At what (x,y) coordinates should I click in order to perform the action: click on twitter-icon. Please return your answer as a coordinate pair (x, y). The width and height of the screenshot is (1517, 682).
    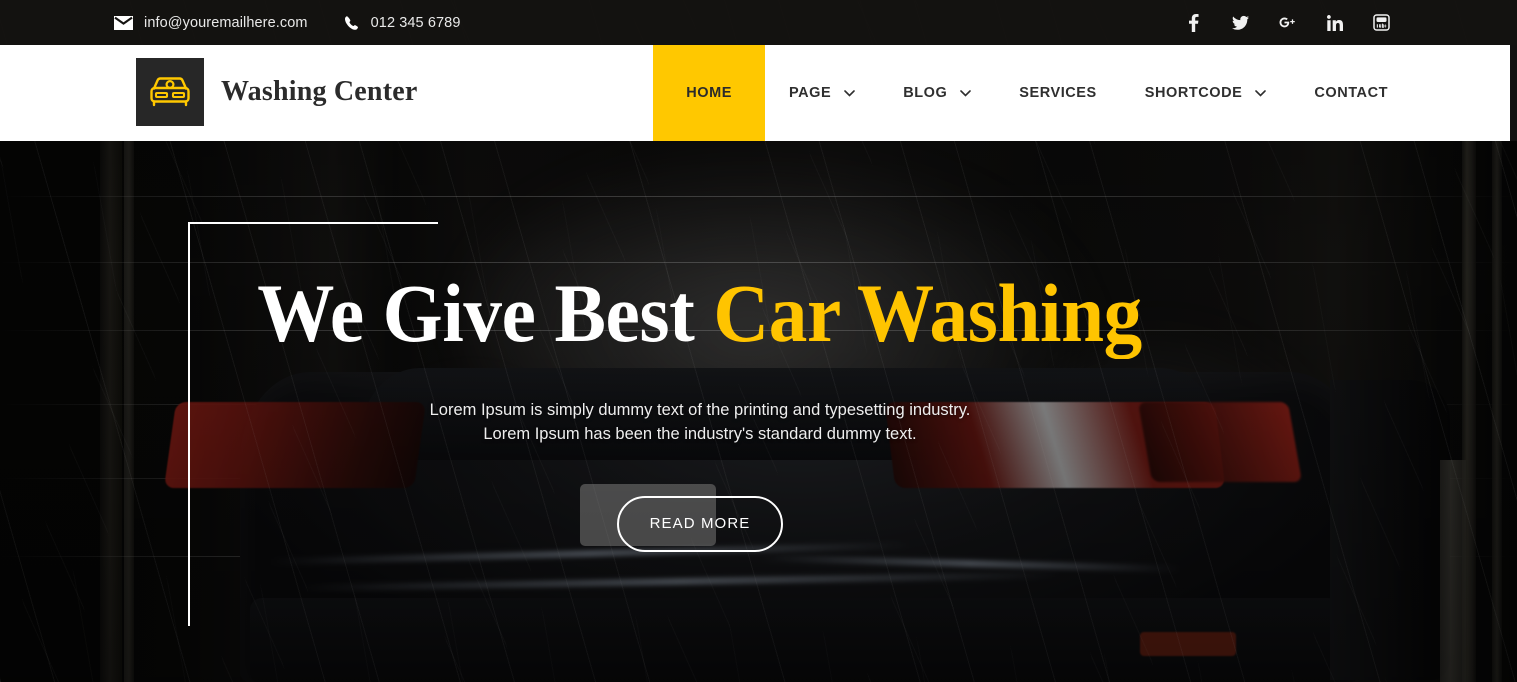
    Looking at the image, I should click on (1240, 22).